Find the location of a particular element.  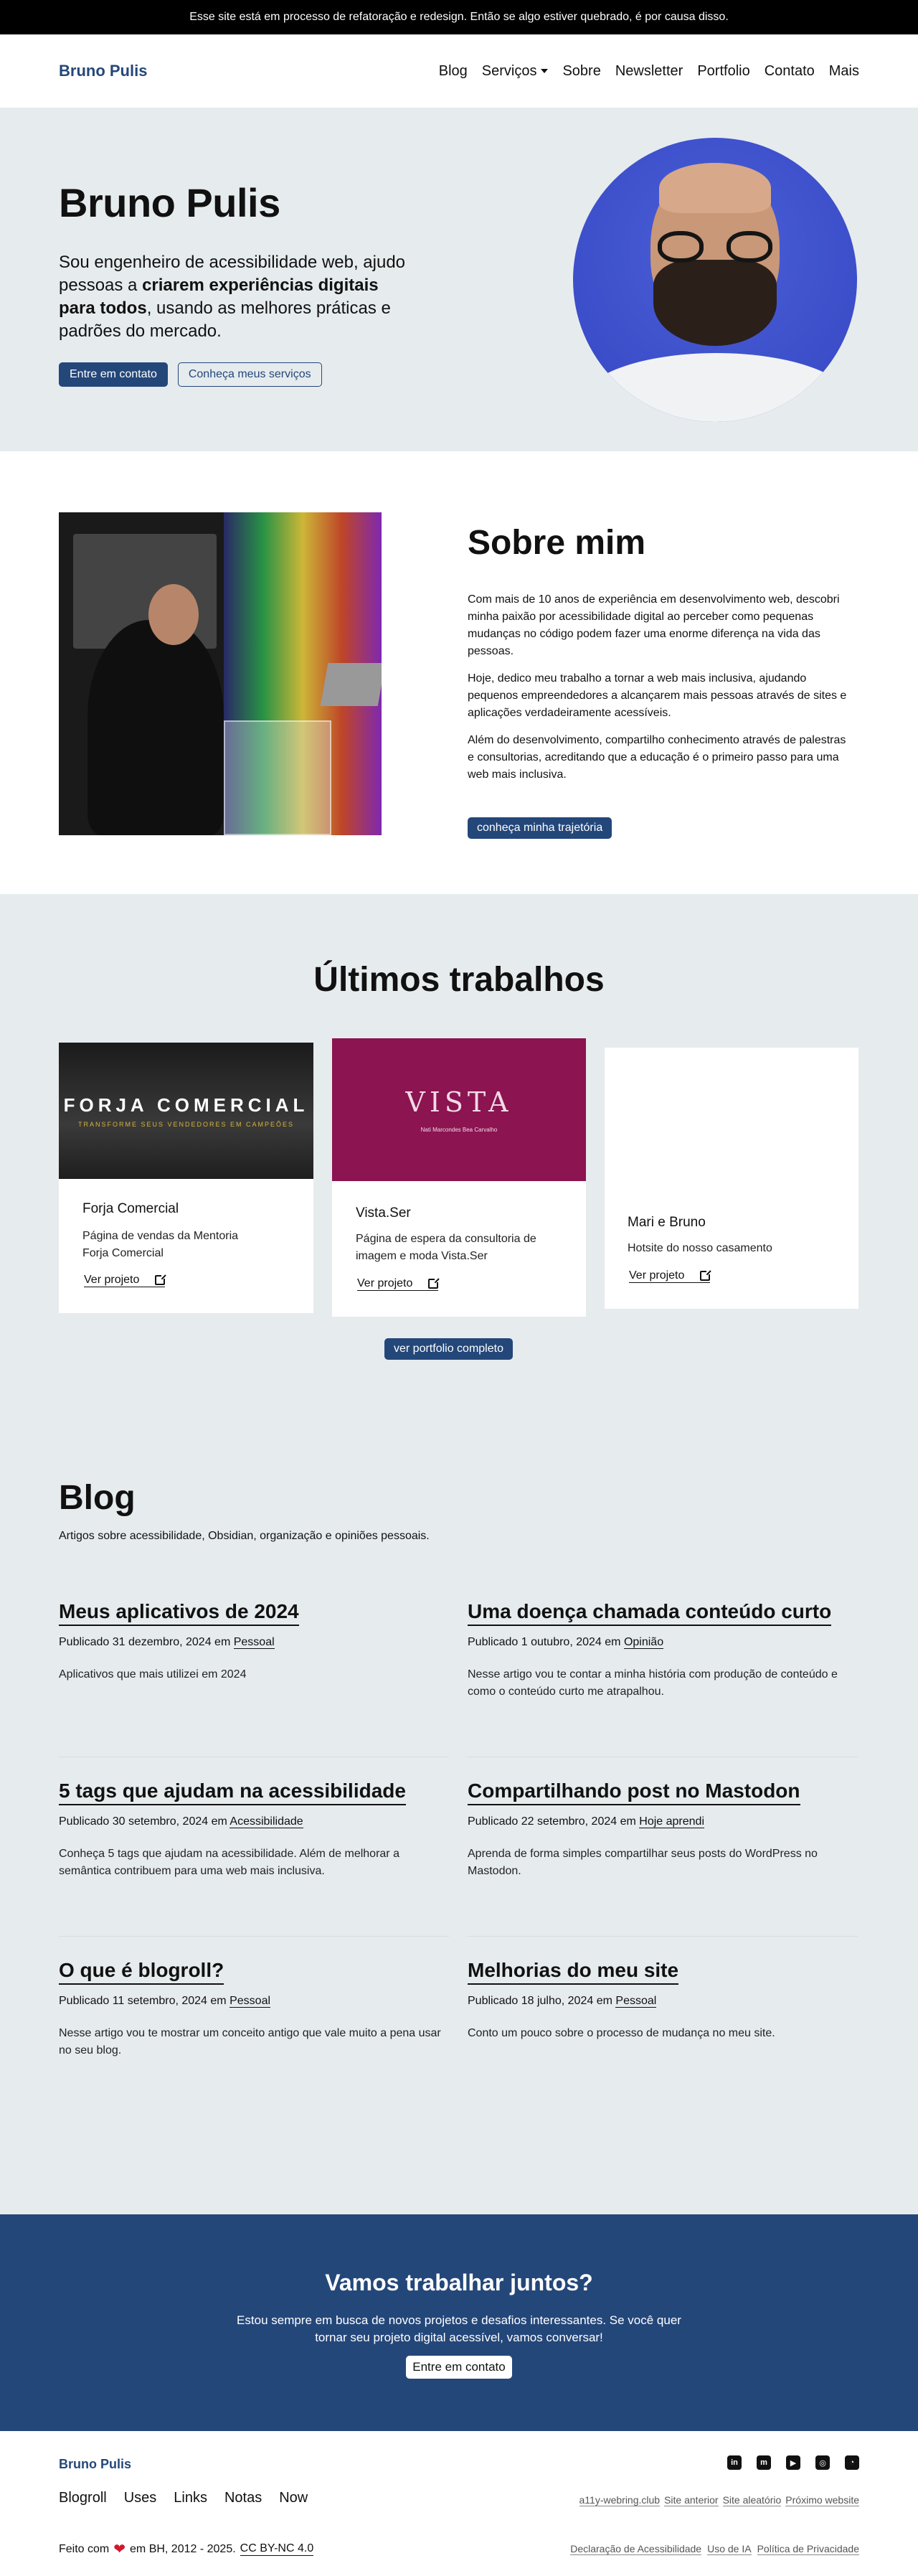

nav-contato: Contato is located at coordinates (790, 71).